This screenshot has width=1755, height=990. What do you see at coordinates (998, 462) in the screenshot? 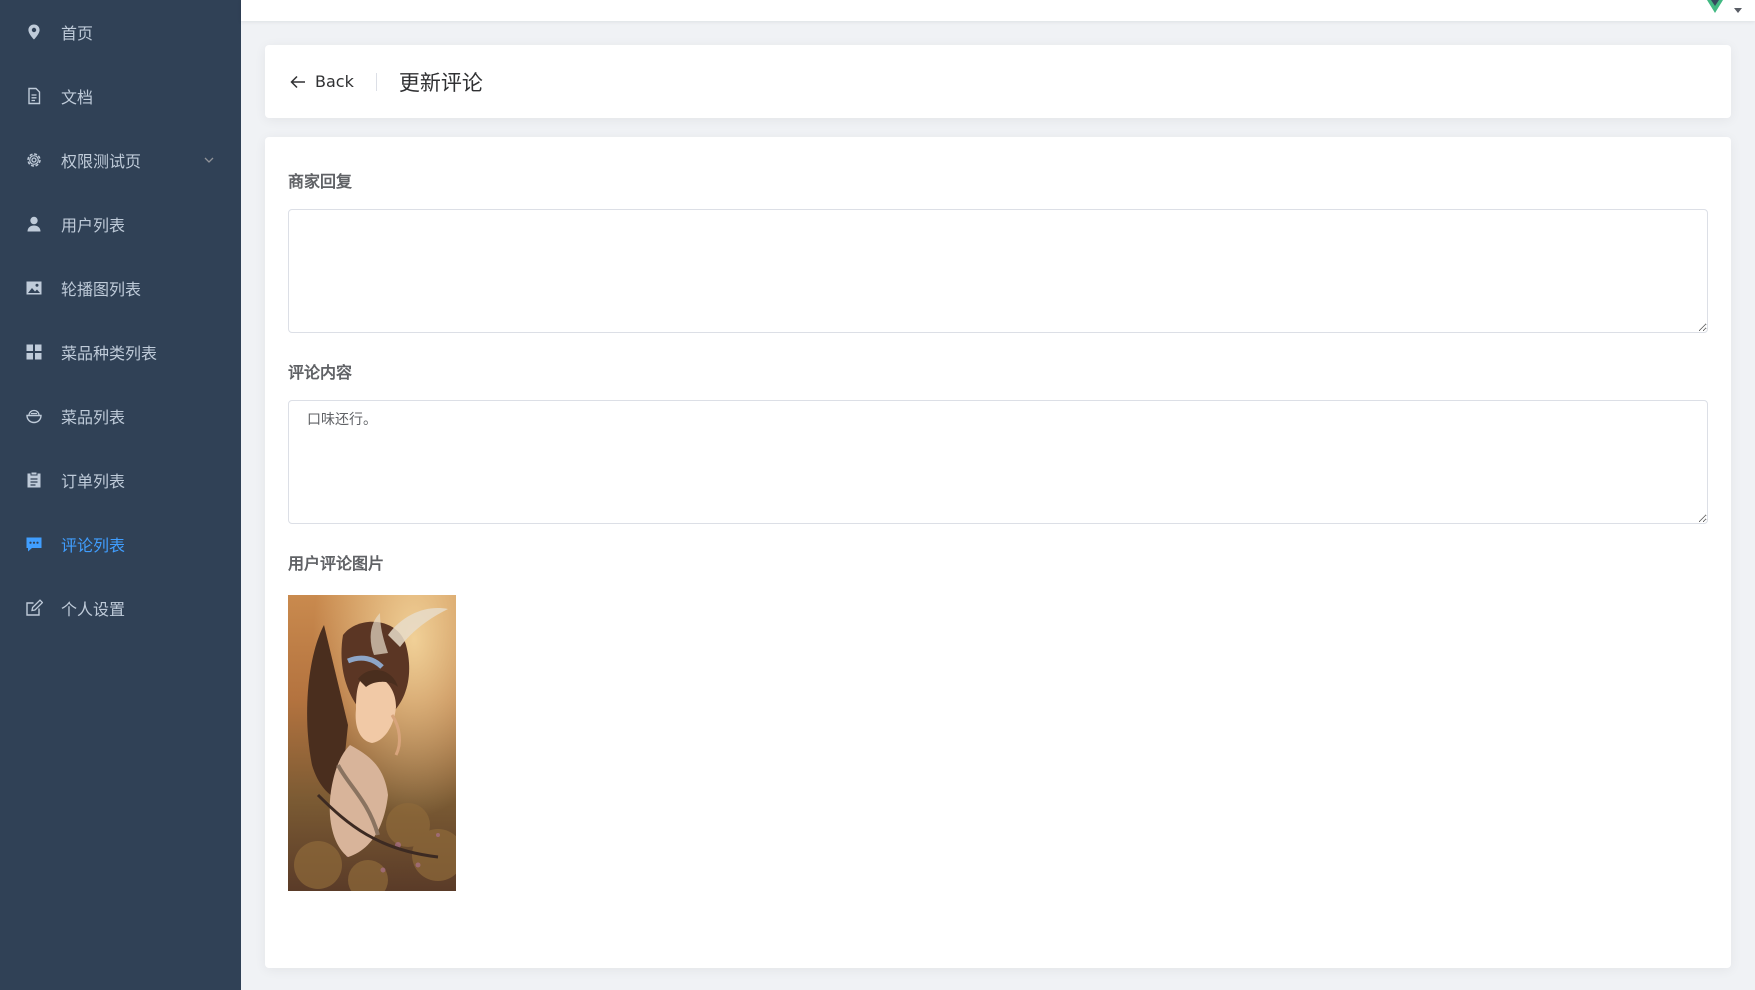
I see `content-textarea: 口味还行。` at bounding box center [998, 462].